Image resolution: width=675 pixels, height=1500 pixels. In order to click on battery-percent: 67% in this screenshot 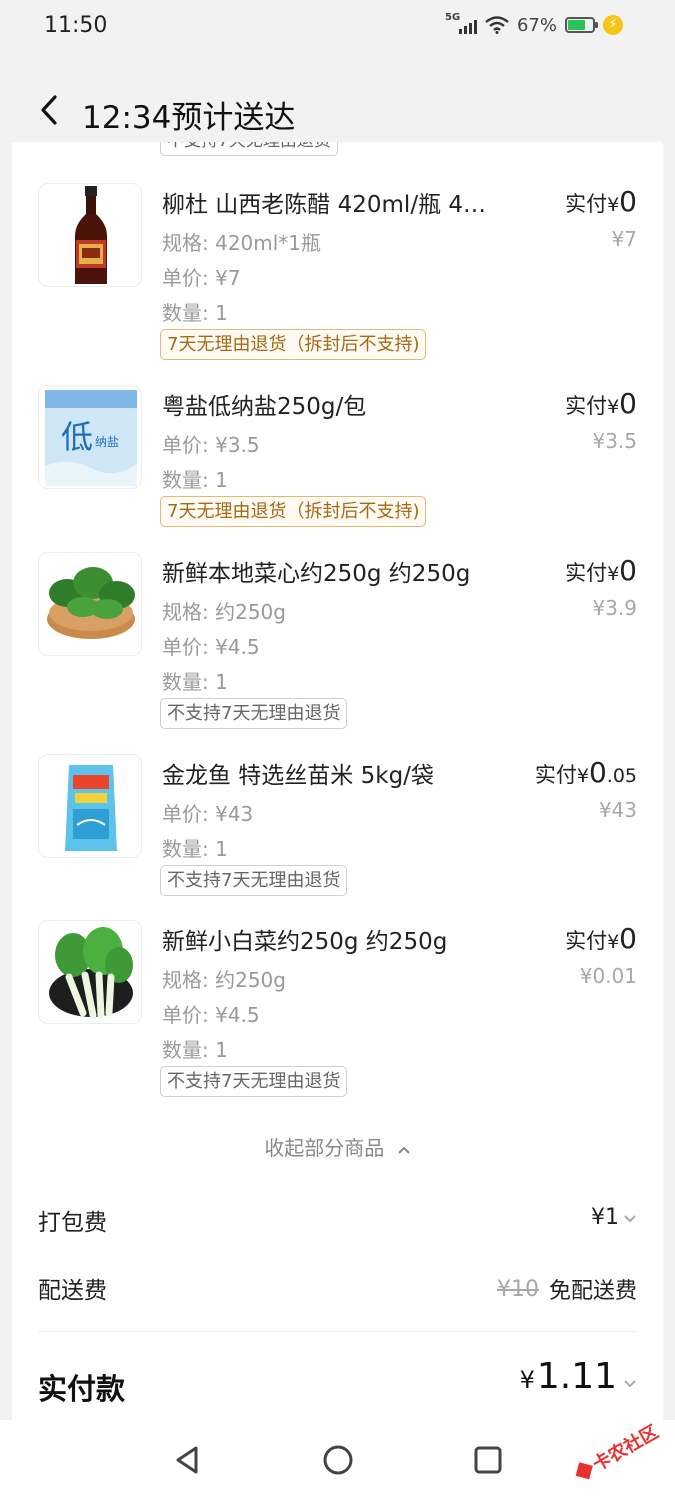, I will do `click(536, 25)`.